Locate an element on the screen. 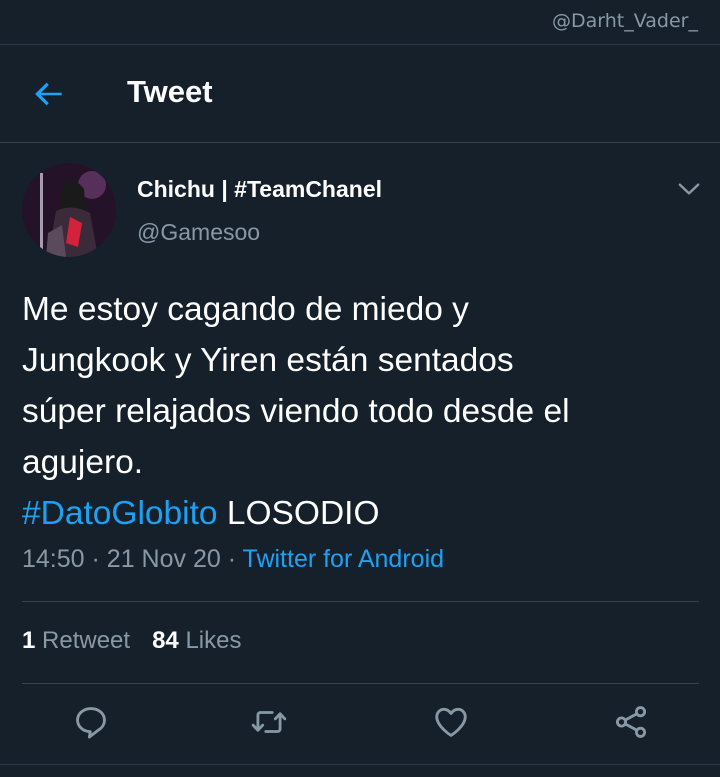 This screenshot has width=720, height=777. tweet-date: 21 Nov 20 is located at coordinates (163, 559).